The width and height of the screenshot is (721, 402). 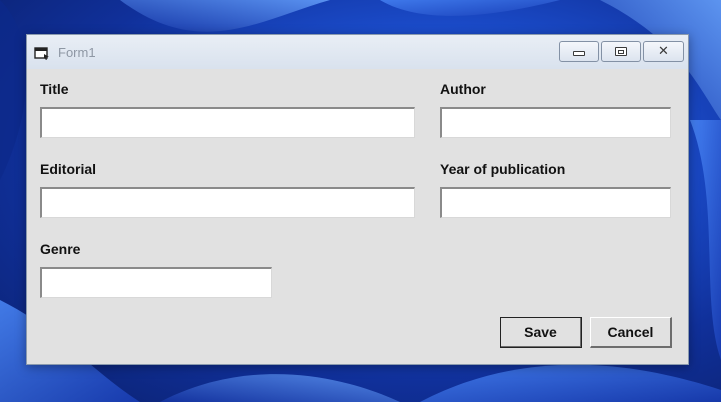 What do you see at coordinates (54, 89) in the screenshot?
I see `title-label: Title` at bounding box center [54, 89].